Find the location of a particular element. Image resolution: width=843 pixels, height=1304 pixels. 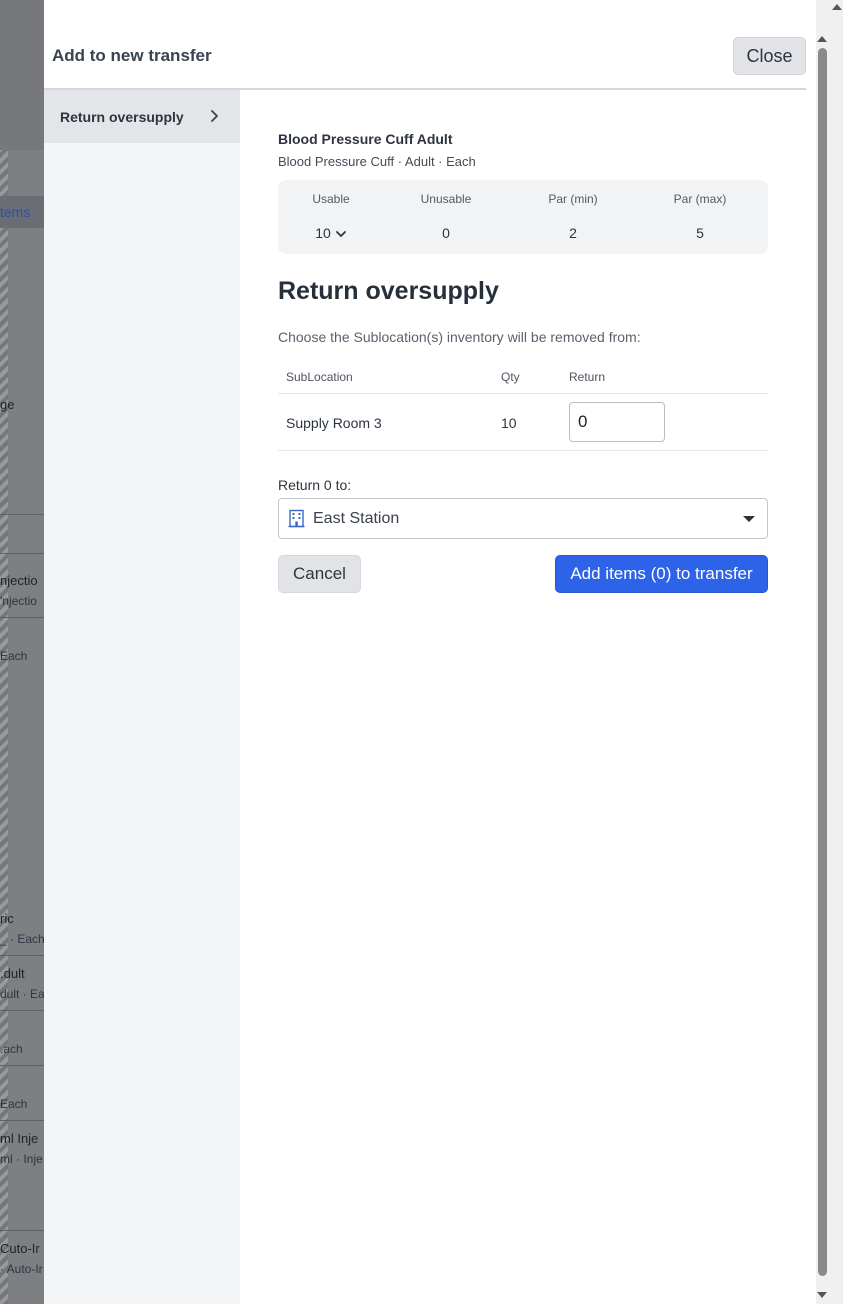

item-name: Blood Pressure Cuff Adult is located at coordinates (365, 139).